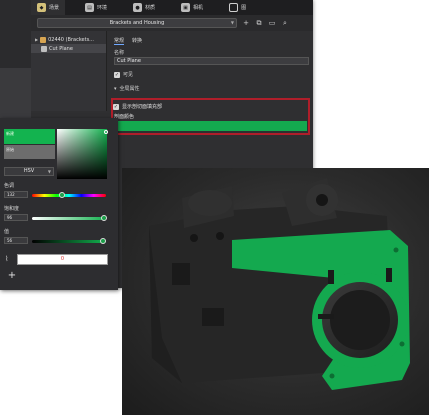 The width and height of the screenshot is (433, 416). I want to click on global-properties-section: ▾ 全局属性, so click(210, 85).